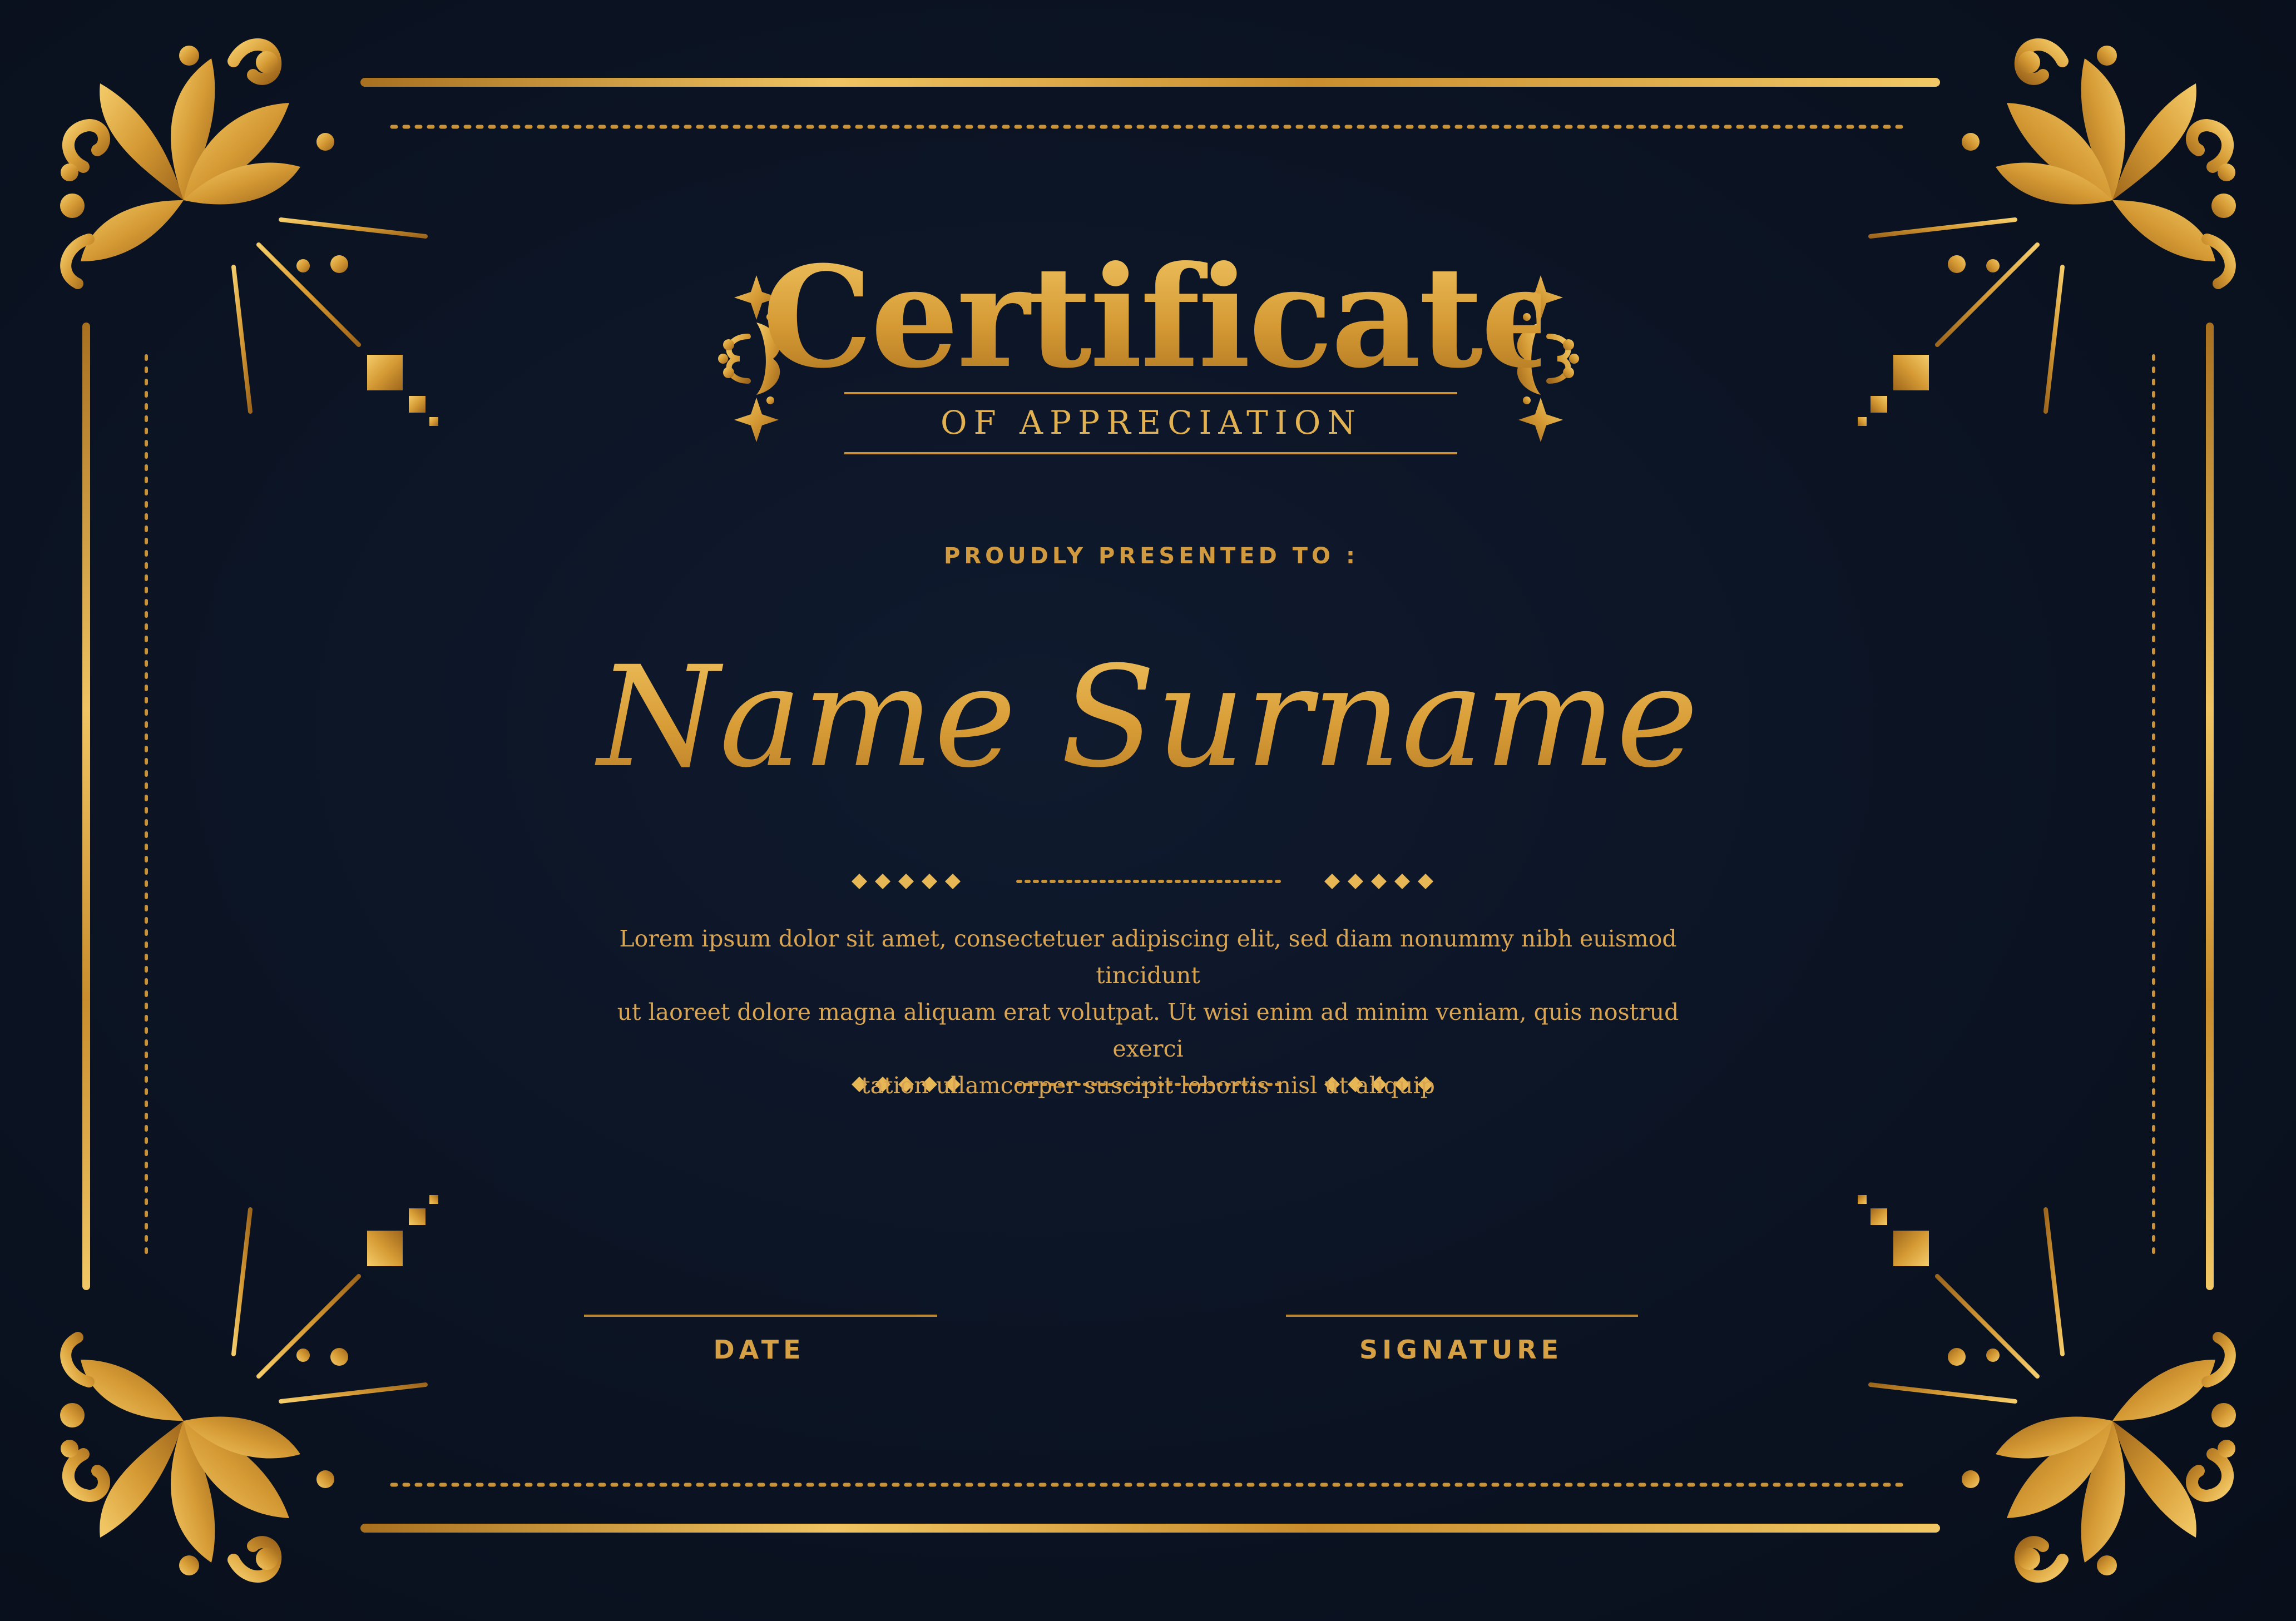 Image resolution: width=2296 pixels, height=1621 pixels. I want to click on right-border-line, so click(2210, 806).